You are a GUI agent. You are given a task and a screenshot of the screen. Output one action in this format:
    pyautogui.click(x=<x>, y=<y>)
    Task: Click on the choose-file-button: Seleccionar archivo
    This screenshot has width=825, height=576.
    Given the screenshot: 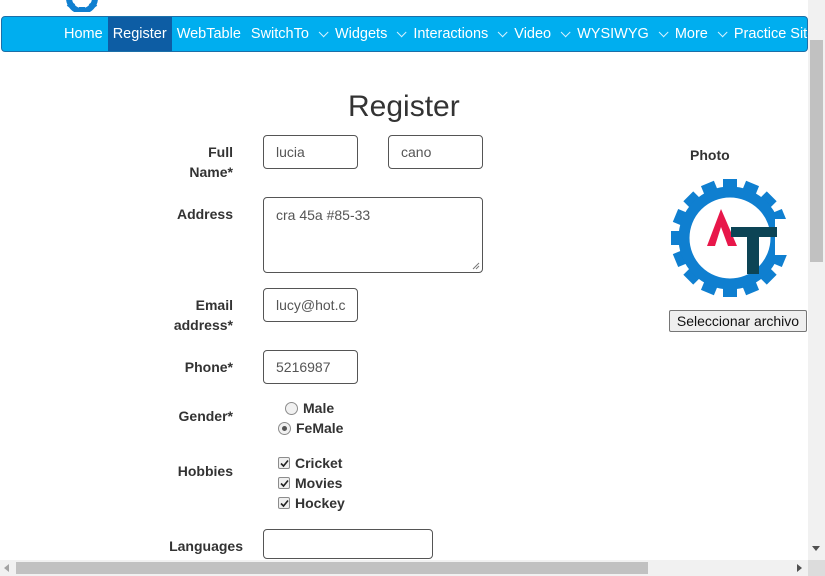 What is the action you would take?
    pyautogui.click(x=738, y=321)
    